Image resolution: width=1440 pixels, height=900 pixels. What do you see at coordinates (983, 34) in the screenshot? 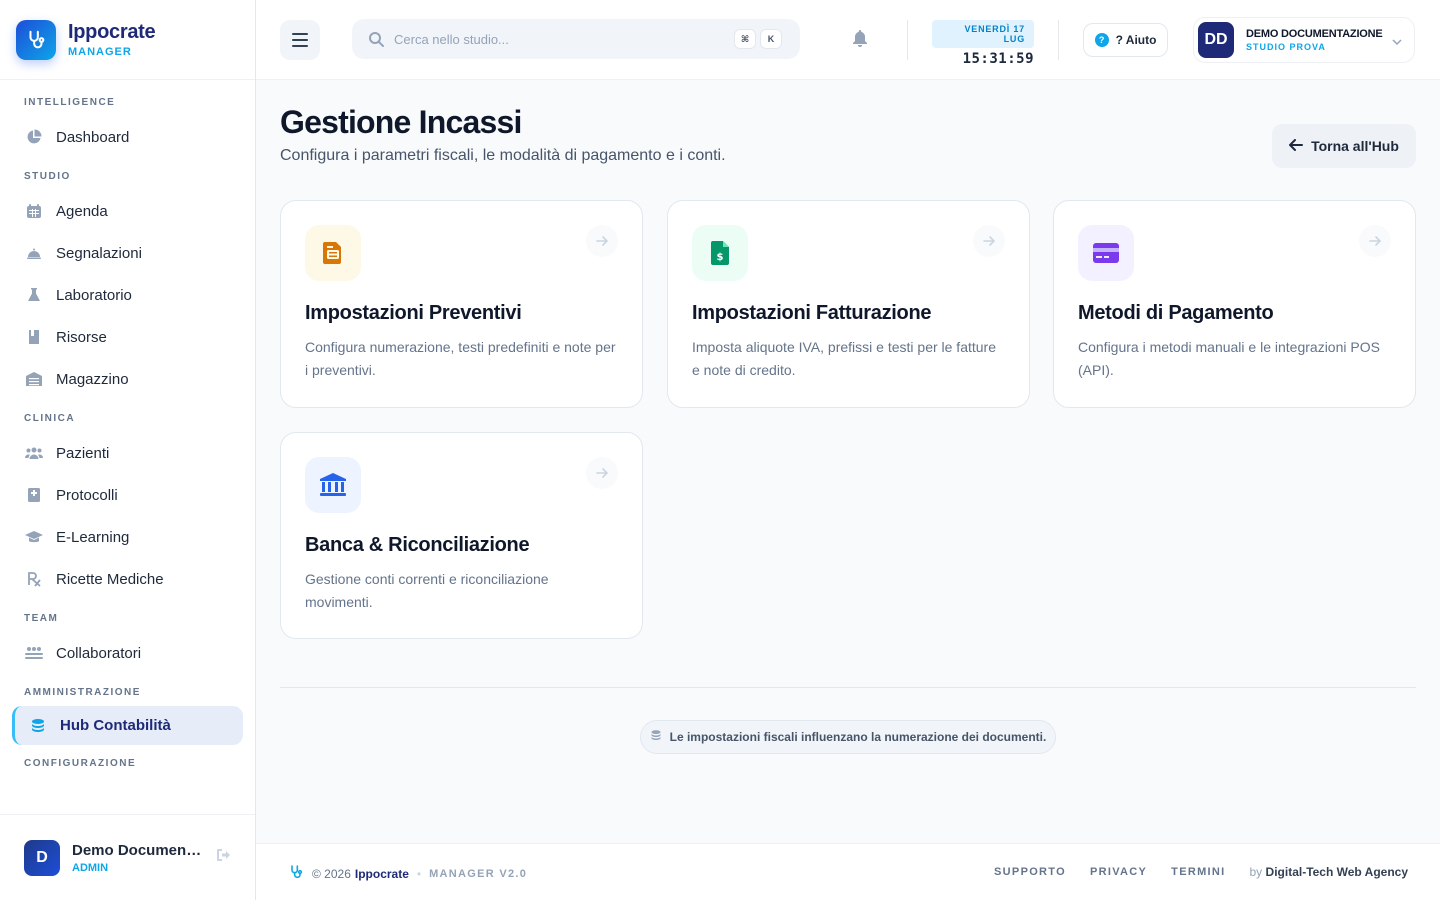
I see `date-badge: VENERDÌ 17 LUG` at bounding box center [983, 34].